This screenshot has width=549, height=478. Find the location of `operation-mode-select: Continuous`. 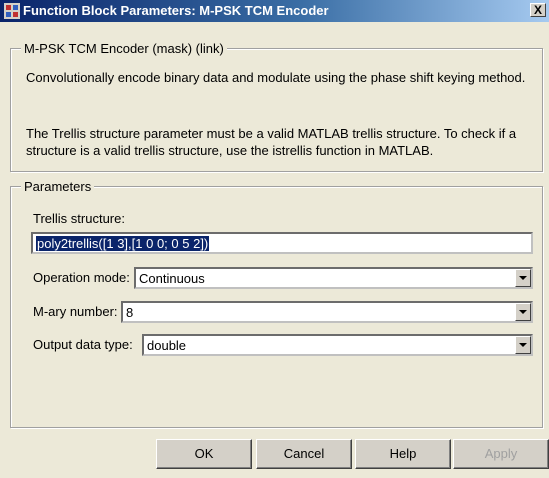

operation-mode-select: Continuous is located at coordinates (333, 278).